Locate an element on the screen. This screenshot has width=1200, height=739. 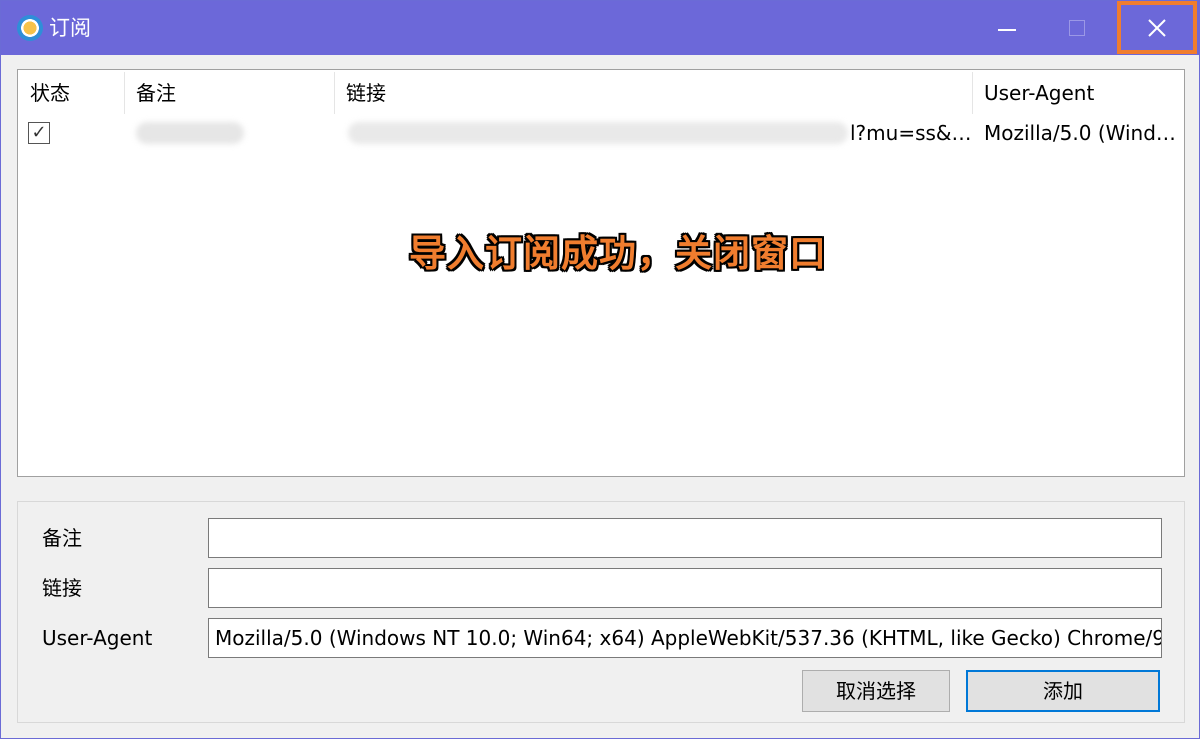
minimize-button is located at coordinates (1007, 28).